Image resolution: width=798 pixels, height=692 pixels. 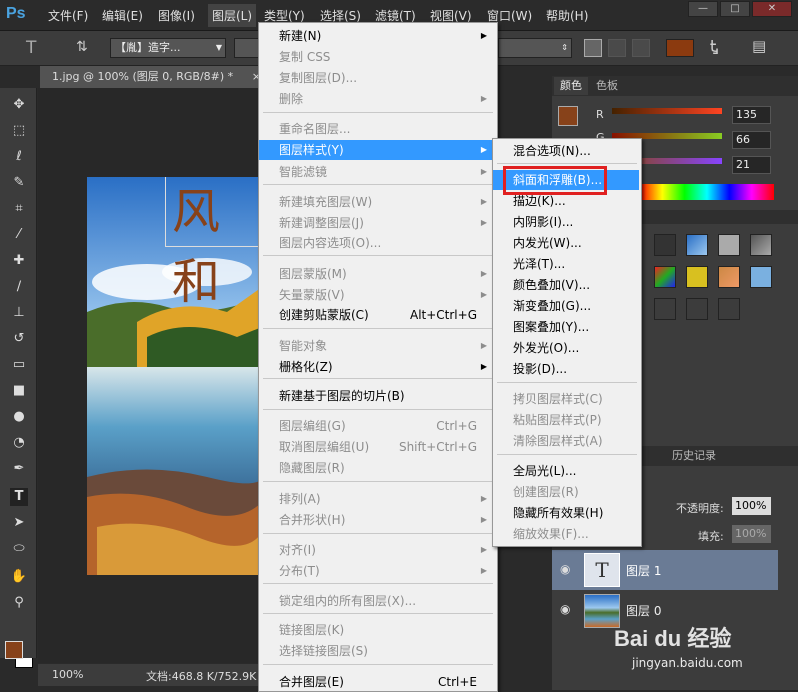 I want to click on layer-menu-item: 矢量蒙版(V) ▶, so click(x=377, y=295).